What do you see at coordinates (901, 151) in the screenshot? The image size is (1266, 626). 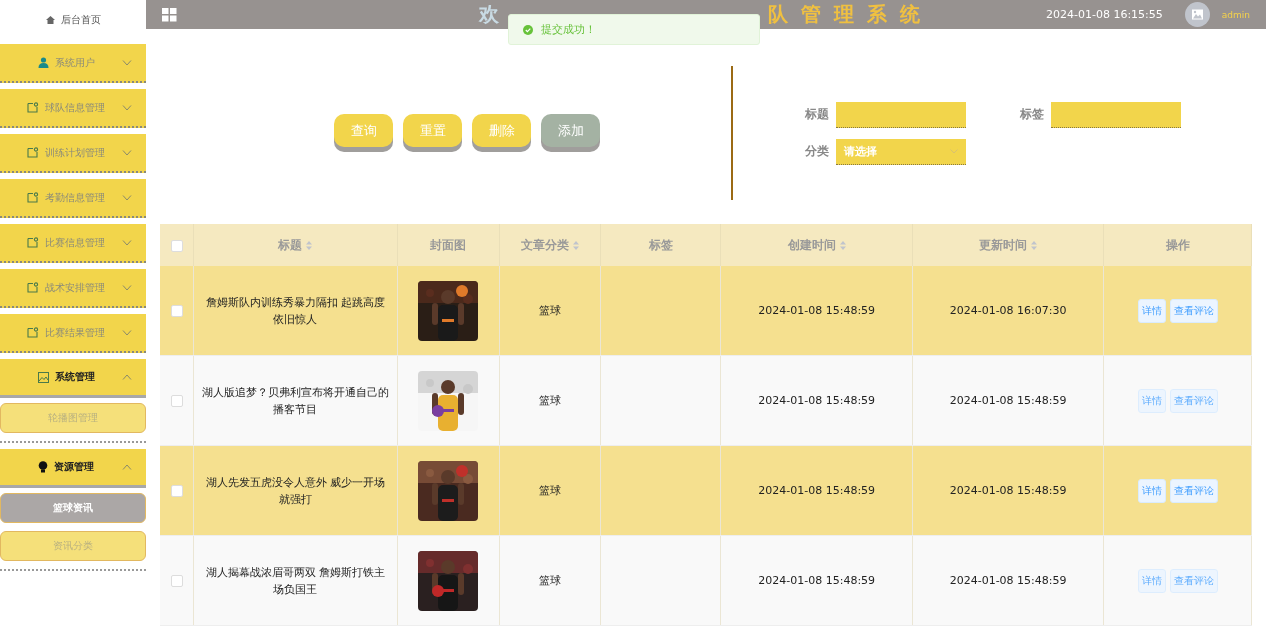 I see `category-select: 请选择` at bounding box center [901, 151].